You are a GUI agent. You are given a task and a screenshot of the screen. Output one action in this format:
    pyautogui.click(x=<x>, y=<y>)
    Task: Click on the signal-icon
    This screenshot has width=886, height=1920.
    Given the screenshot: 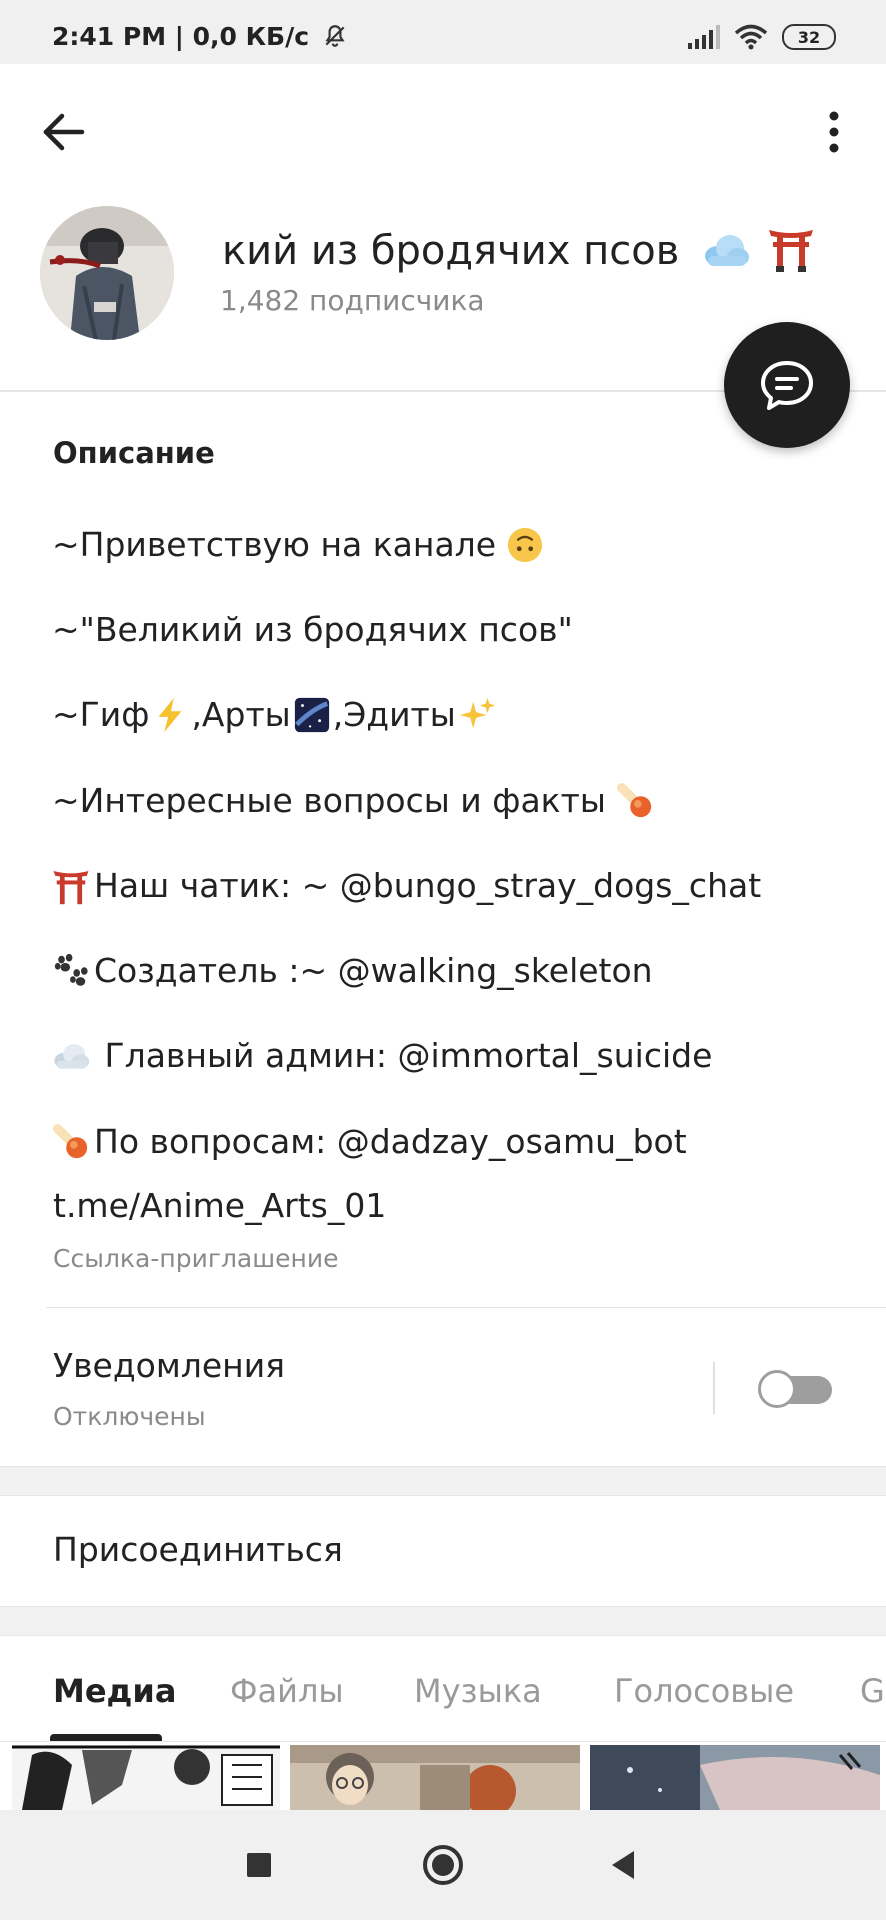 What is the action you would take?
    pyautogui.click(x=704, y=37)
    